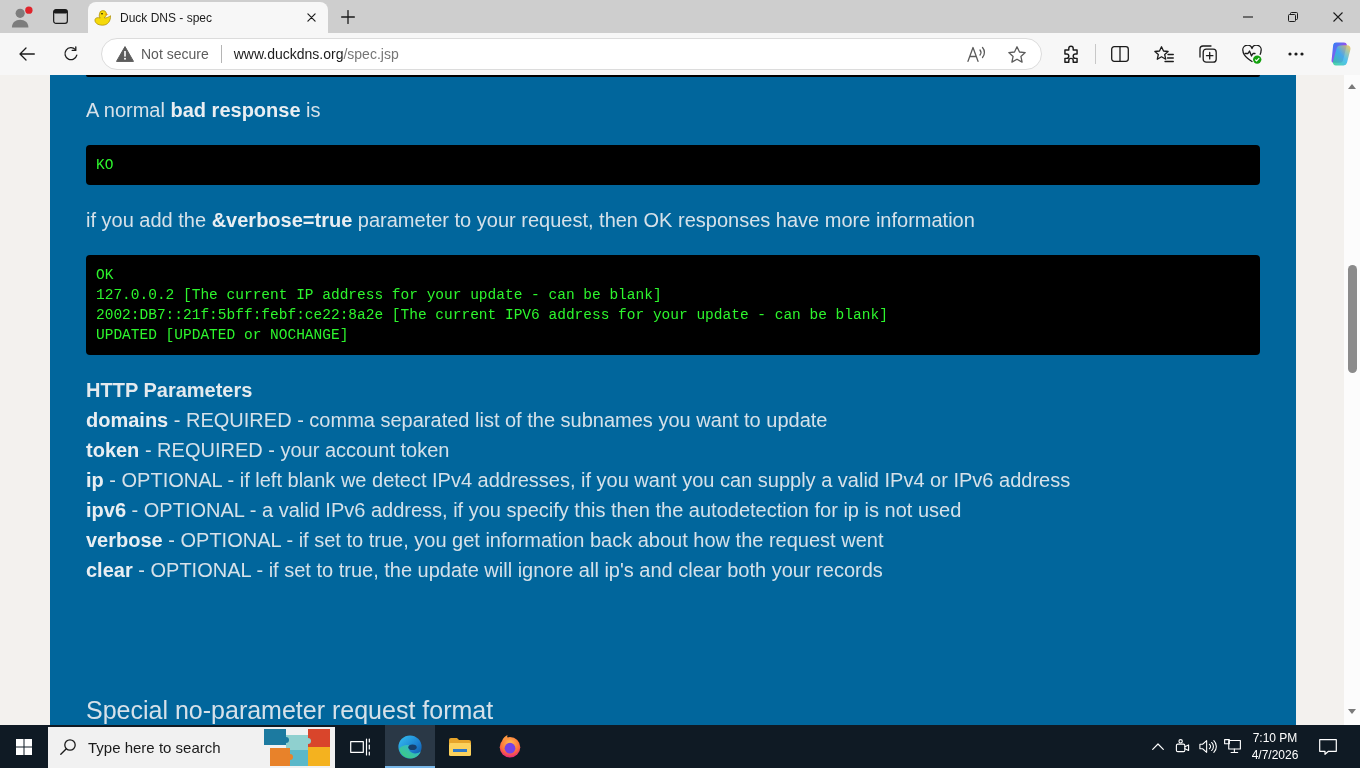  Describe the element at coordinates (1352, 86) in the screenshot. I see `scroll-up-icon` at that location.